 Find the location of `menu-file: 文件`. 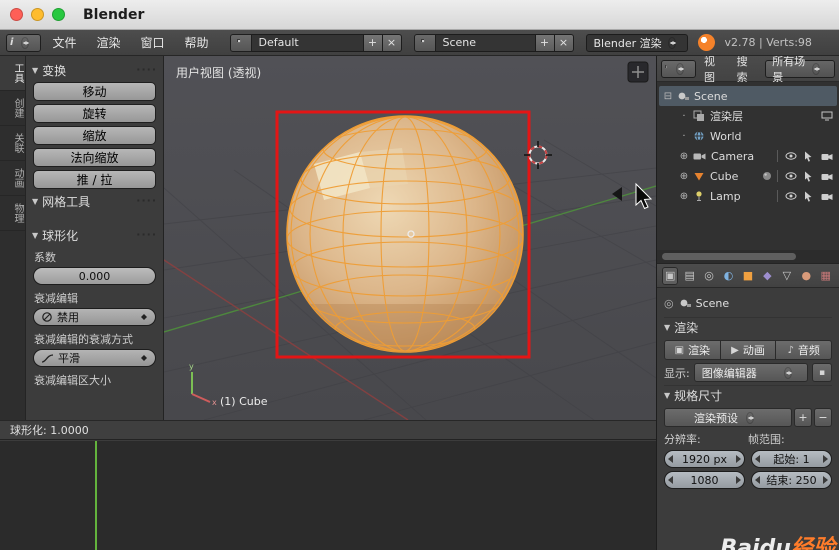

menu-file: 文件 is located at coordinates (64, 42).